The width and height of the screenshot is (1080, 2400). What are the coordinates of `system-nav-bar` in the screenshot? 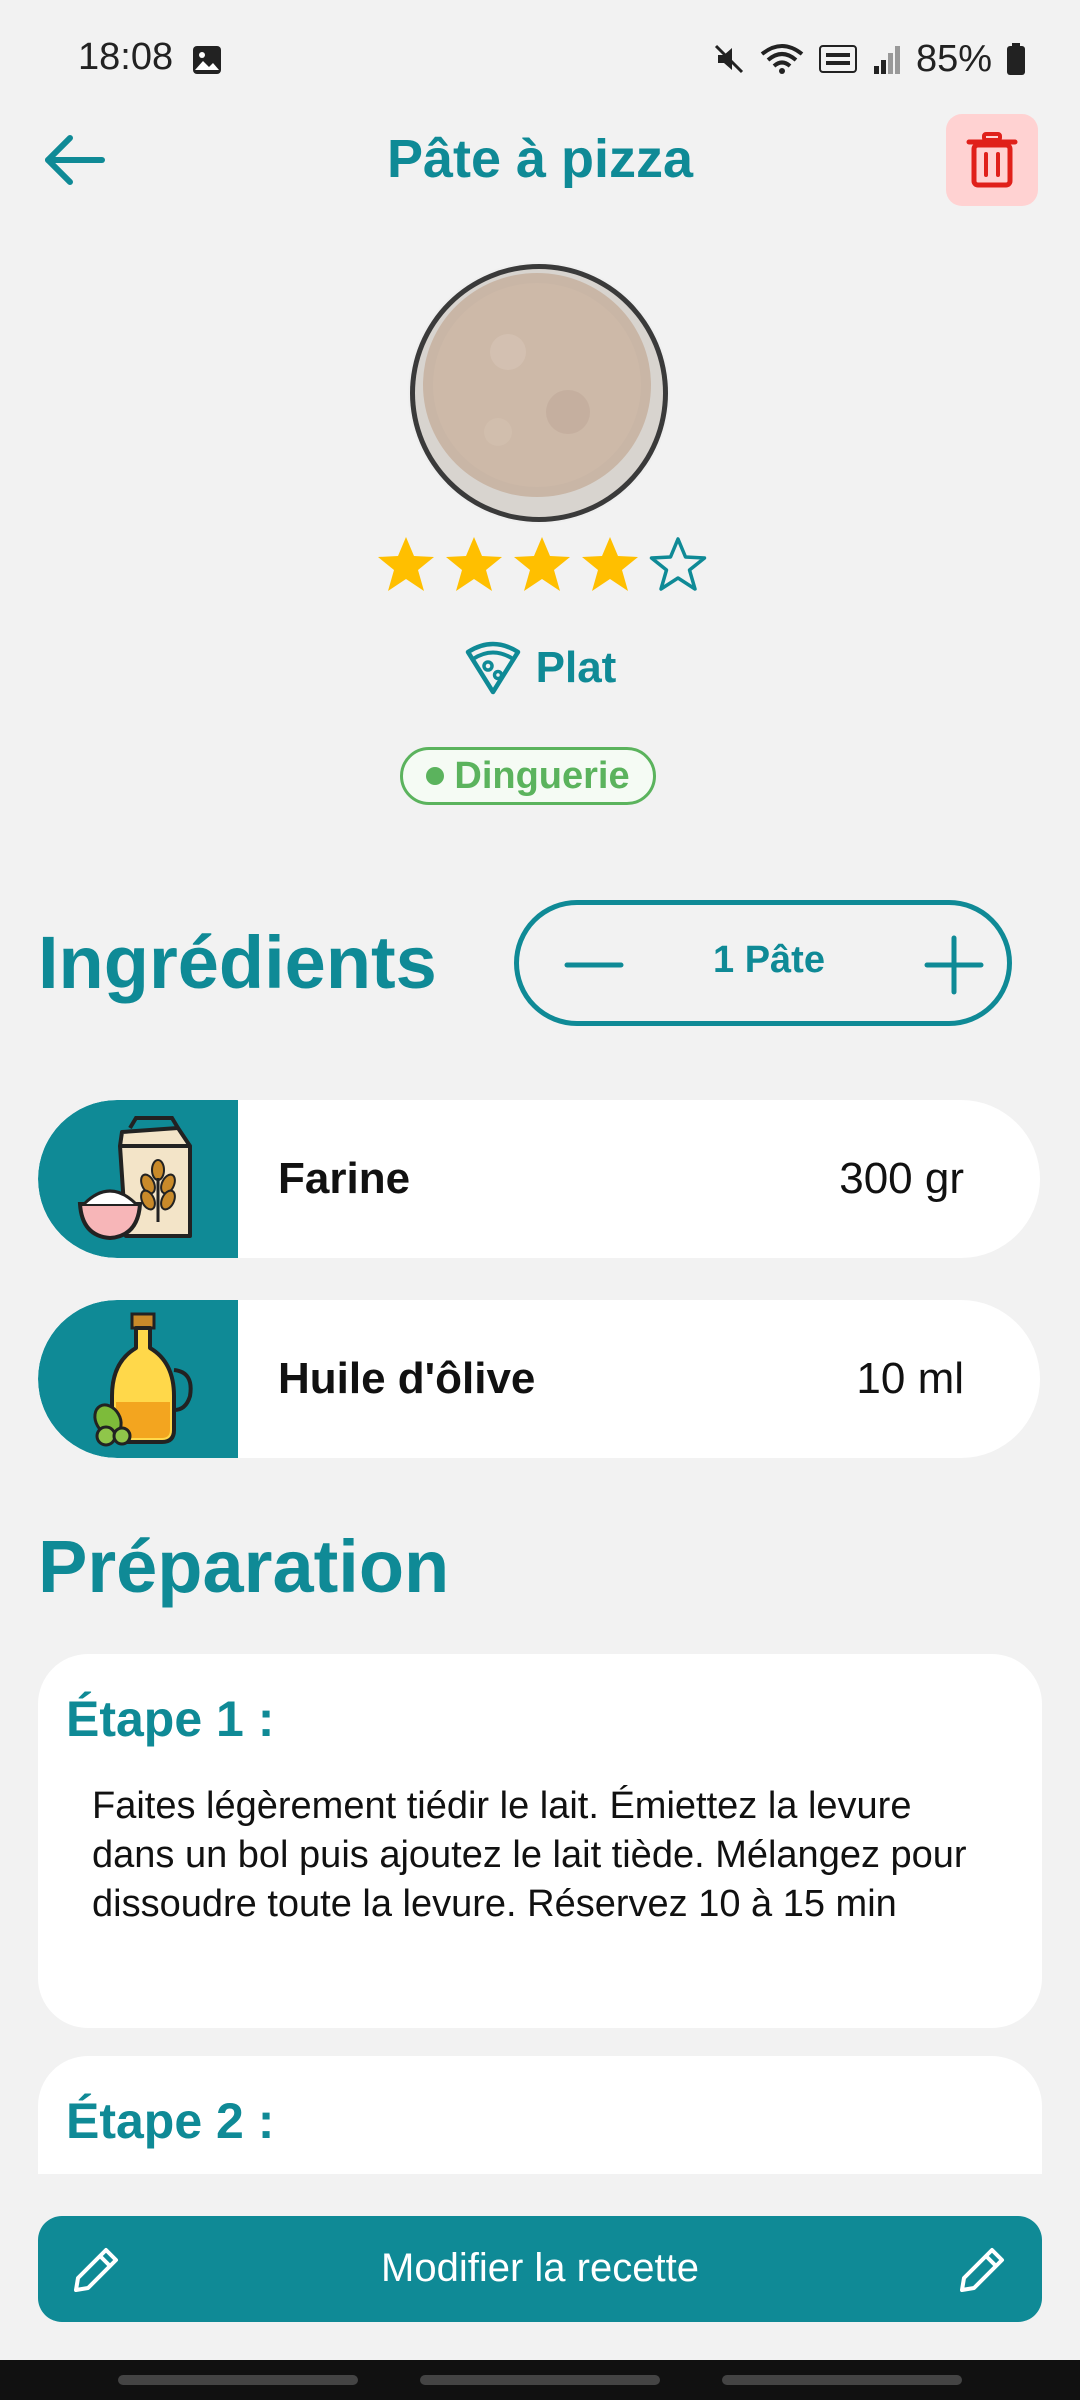 It's located at (540, 2380).